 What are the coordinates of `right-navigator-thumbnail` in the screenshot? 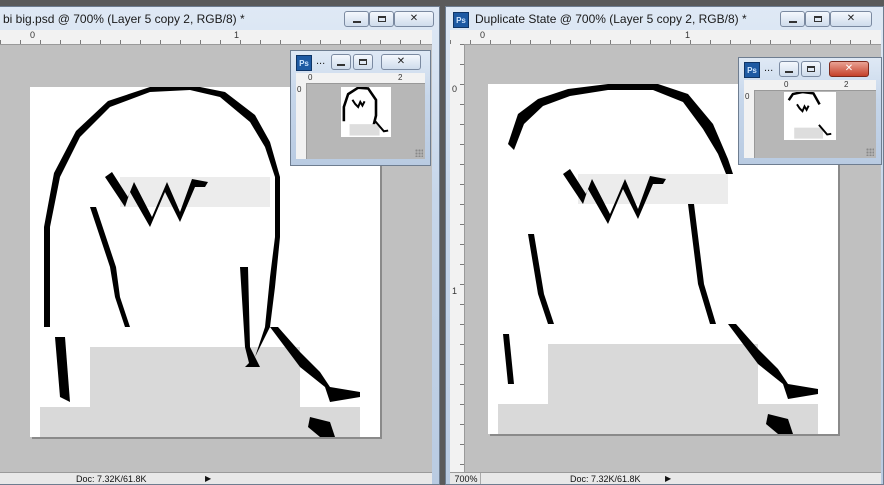 It's located at (810, 115).